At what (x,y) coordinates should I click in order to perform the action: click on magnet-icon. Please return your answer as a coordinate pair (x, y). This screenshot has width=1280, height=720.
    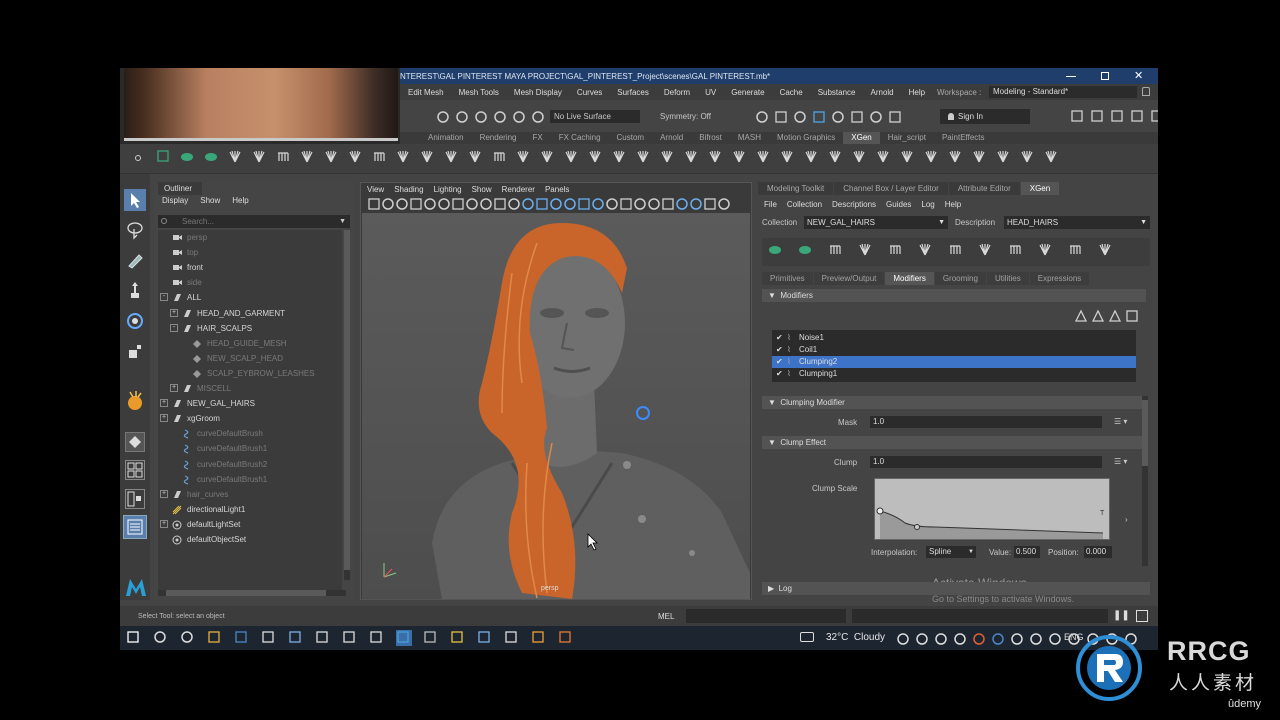
    Looking at the image, I should click on (443, 117).